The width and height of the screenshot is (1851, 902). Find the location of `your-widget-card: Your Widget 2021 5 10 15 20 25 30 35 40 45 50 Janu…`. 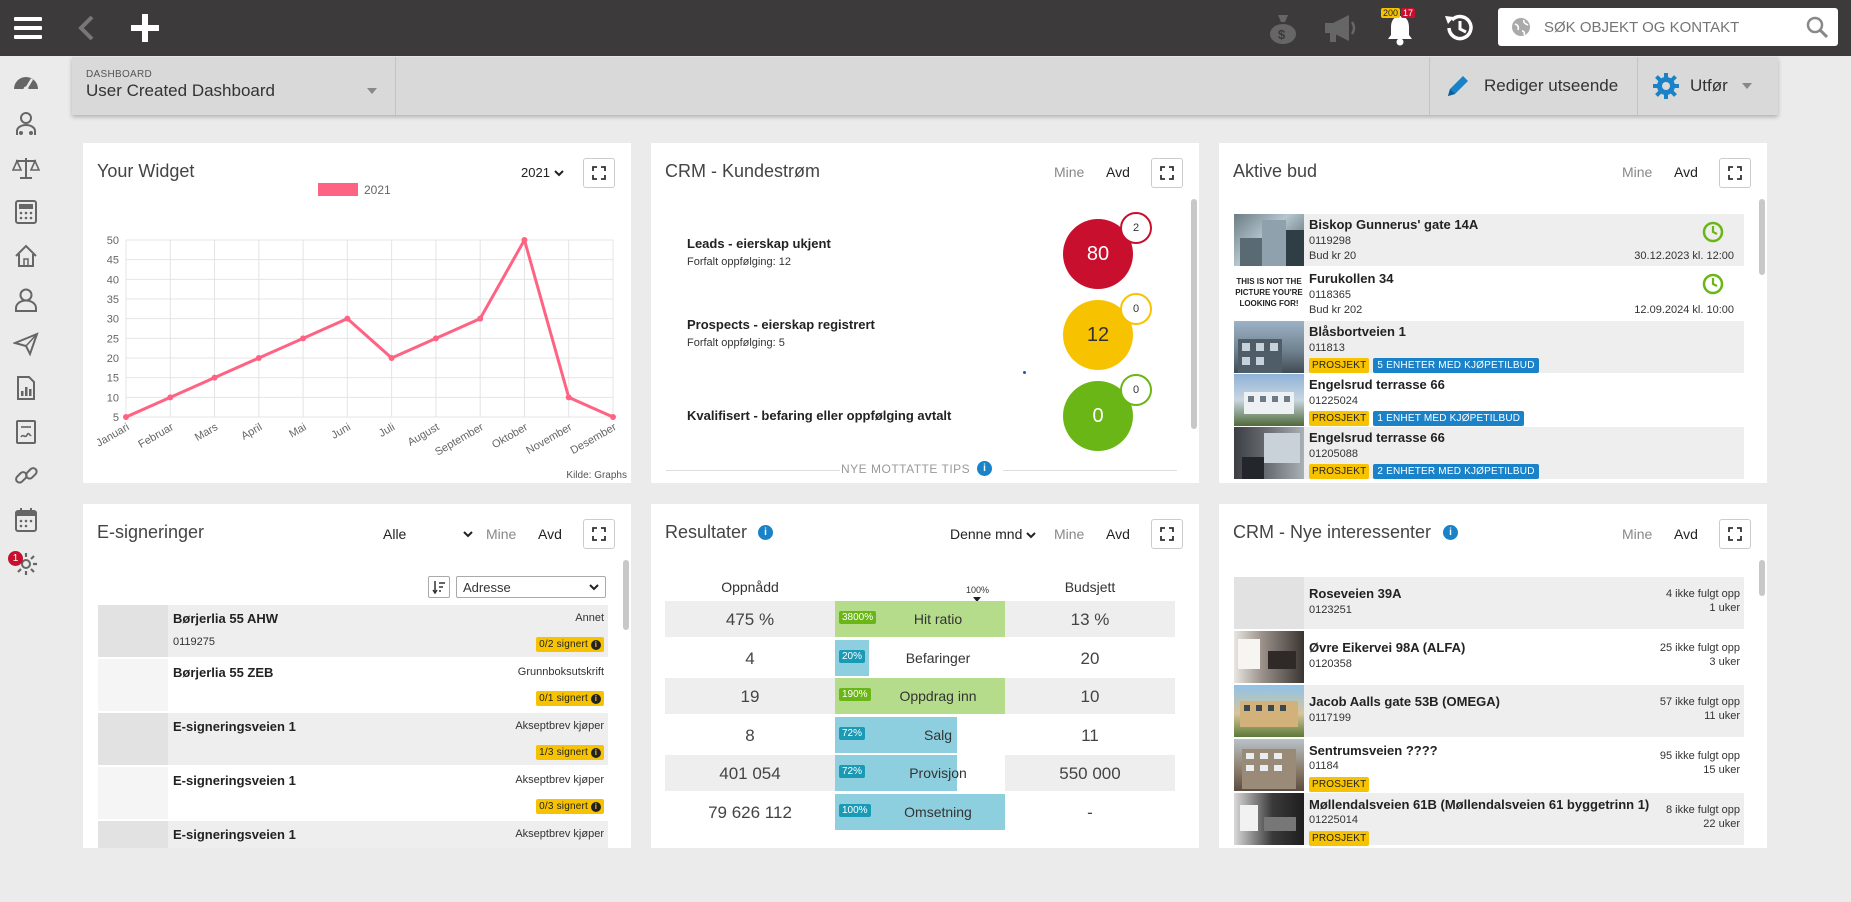

your-widget-card: Your Widget 2021 5 10 15 20 25 30 35 40 45 50 Janu… is located at coordinates (357, 313).